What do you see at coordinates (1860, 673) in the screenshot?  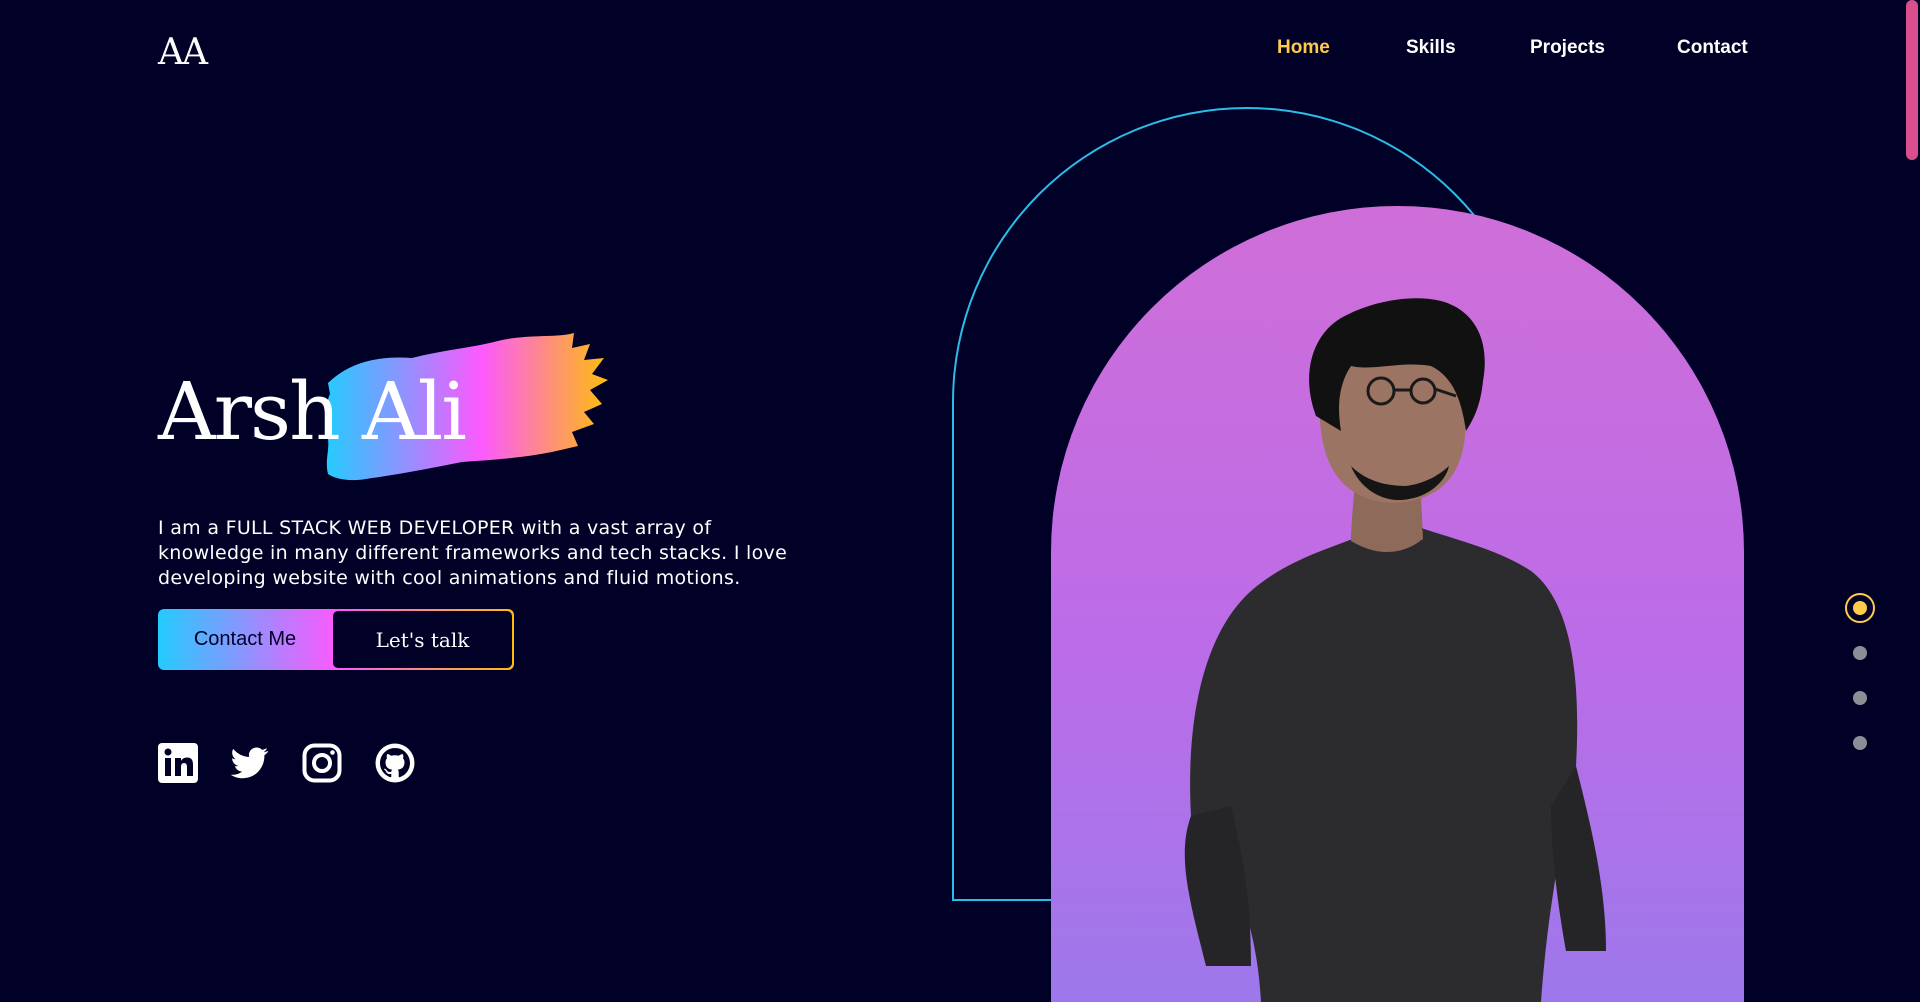 I see `section-indicator` at bounding box center [1860, 673].